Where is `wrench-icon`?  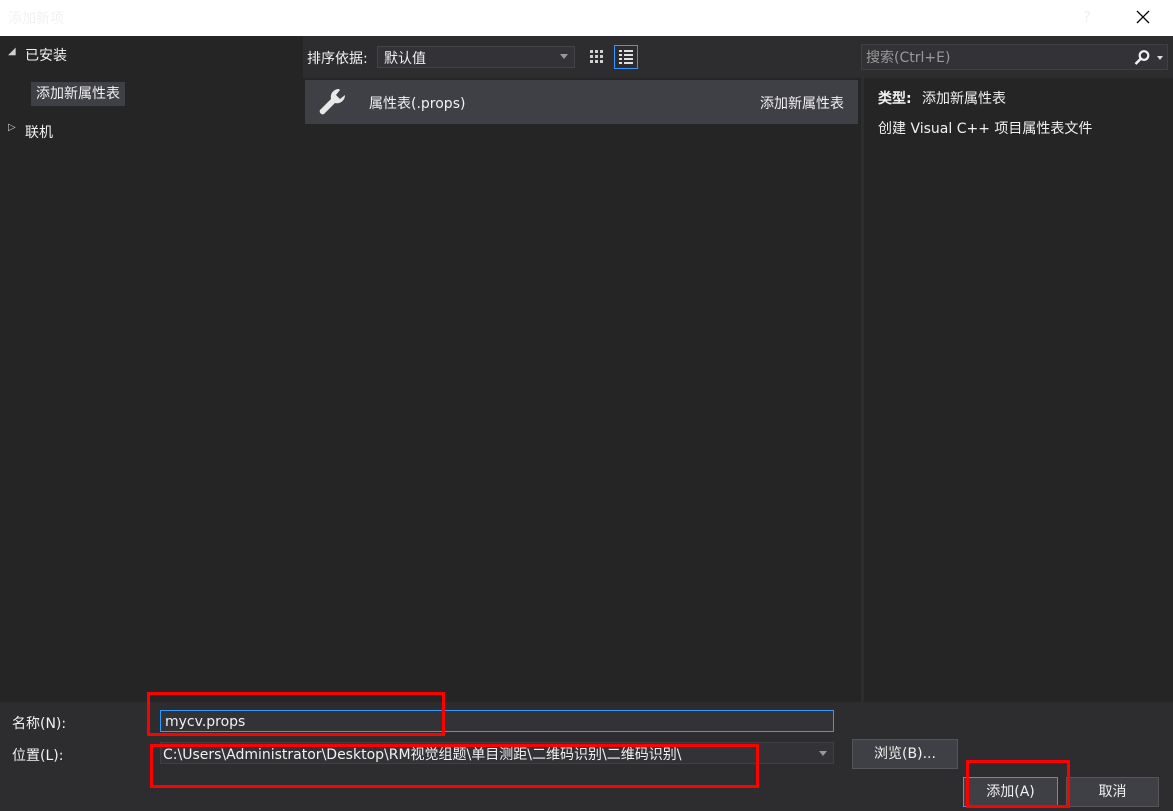 wrench-icon is located at coordinates (332, 104).